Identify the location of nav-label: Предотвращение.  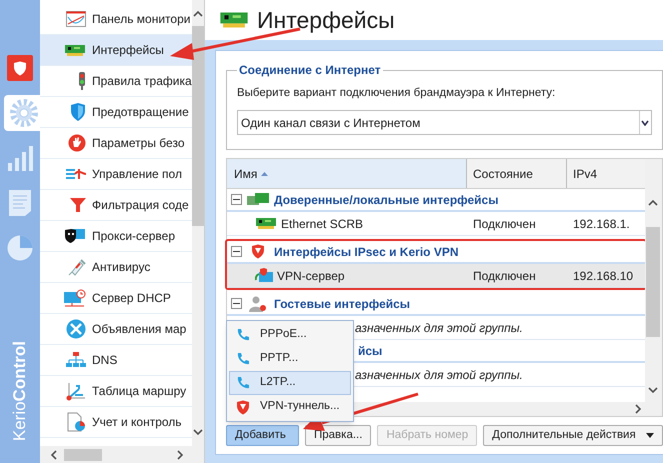
(140, 112).